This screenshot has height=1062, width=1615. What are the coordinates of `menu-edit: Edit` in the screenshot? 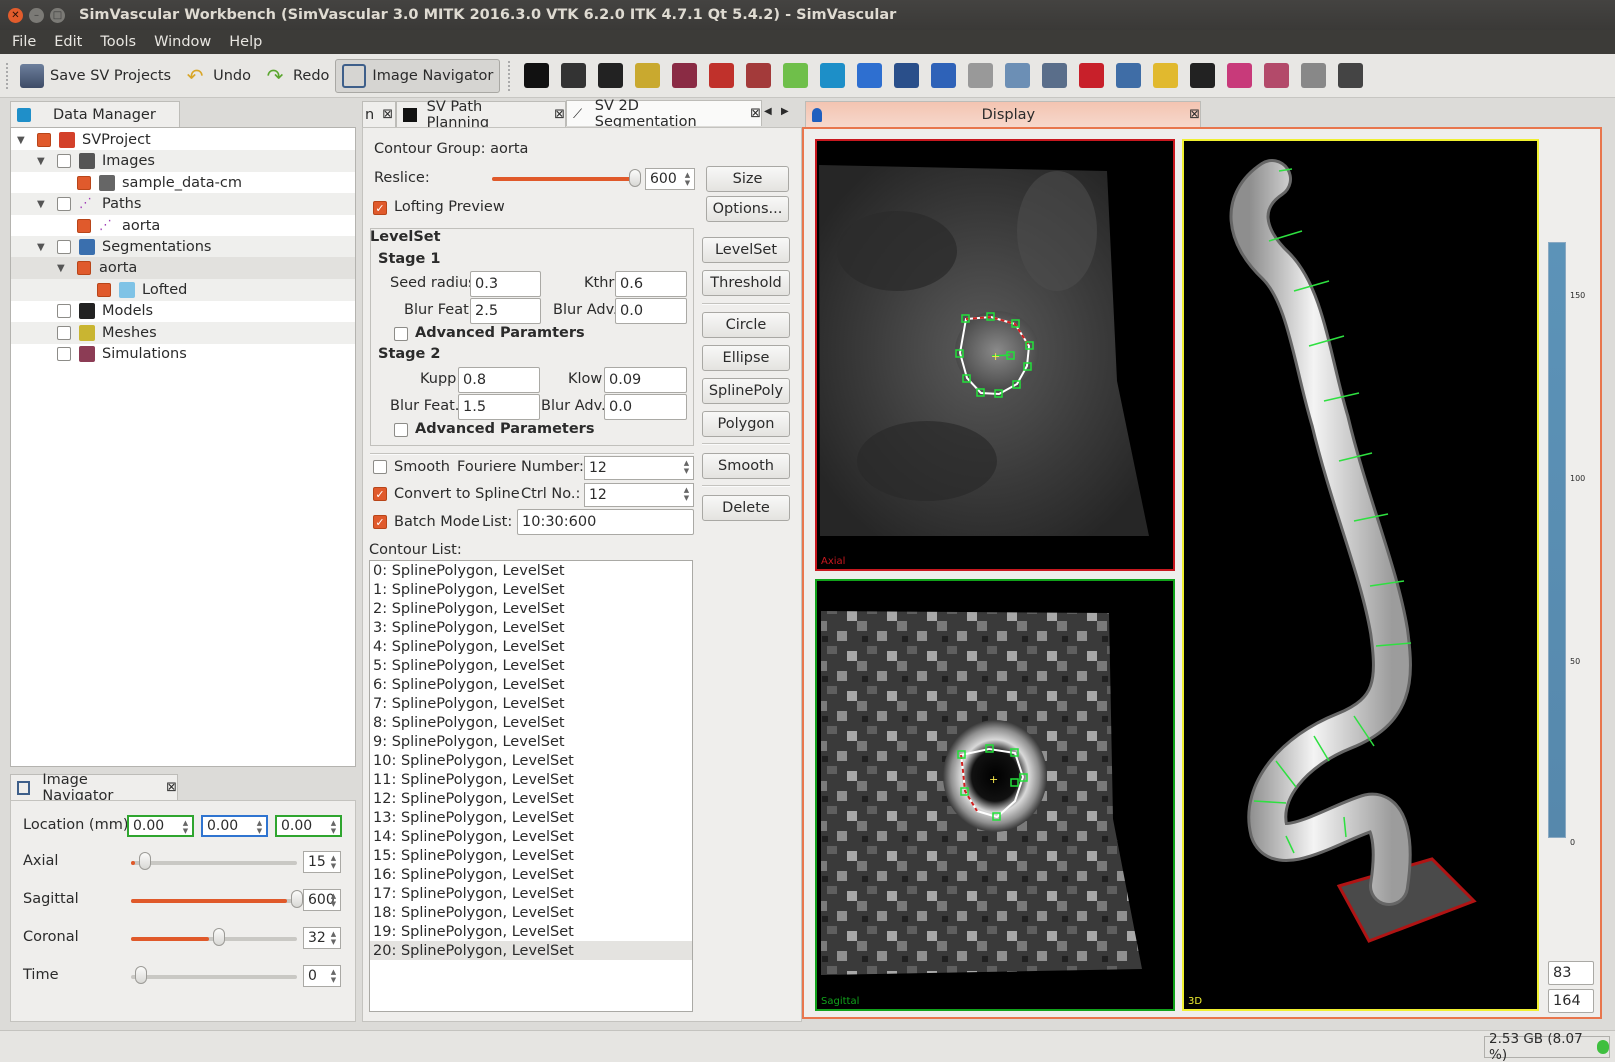 It's located at (68, 42).